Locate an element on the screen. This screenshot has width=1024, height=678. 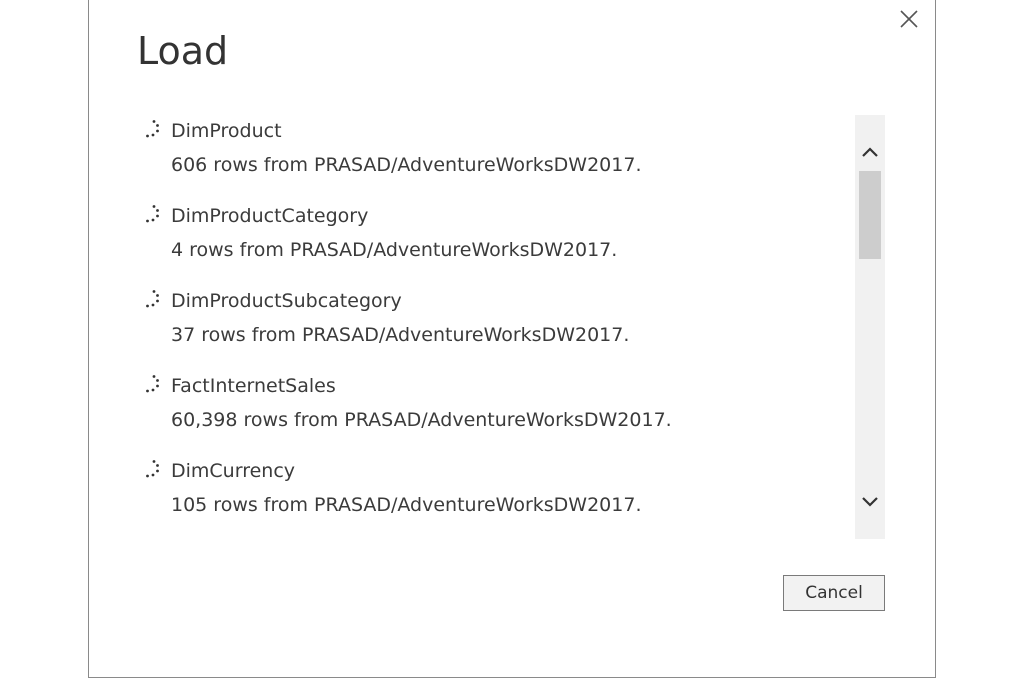
scroll-up-button is located at coordinates (870, 152).